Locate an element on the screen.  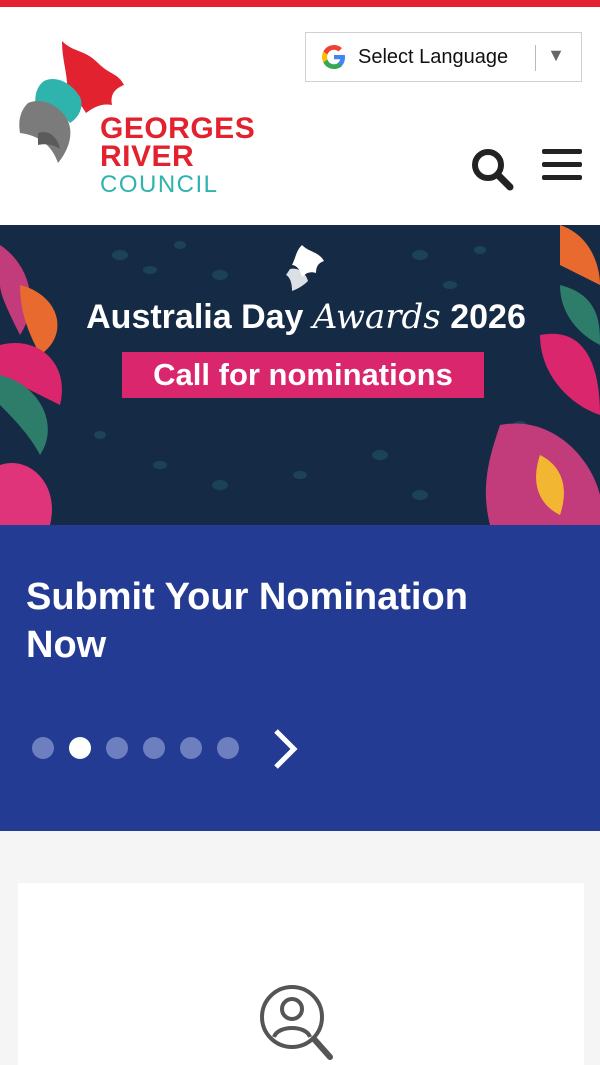
language-select: Select Language ▼ is located at coordinates (443, 57).